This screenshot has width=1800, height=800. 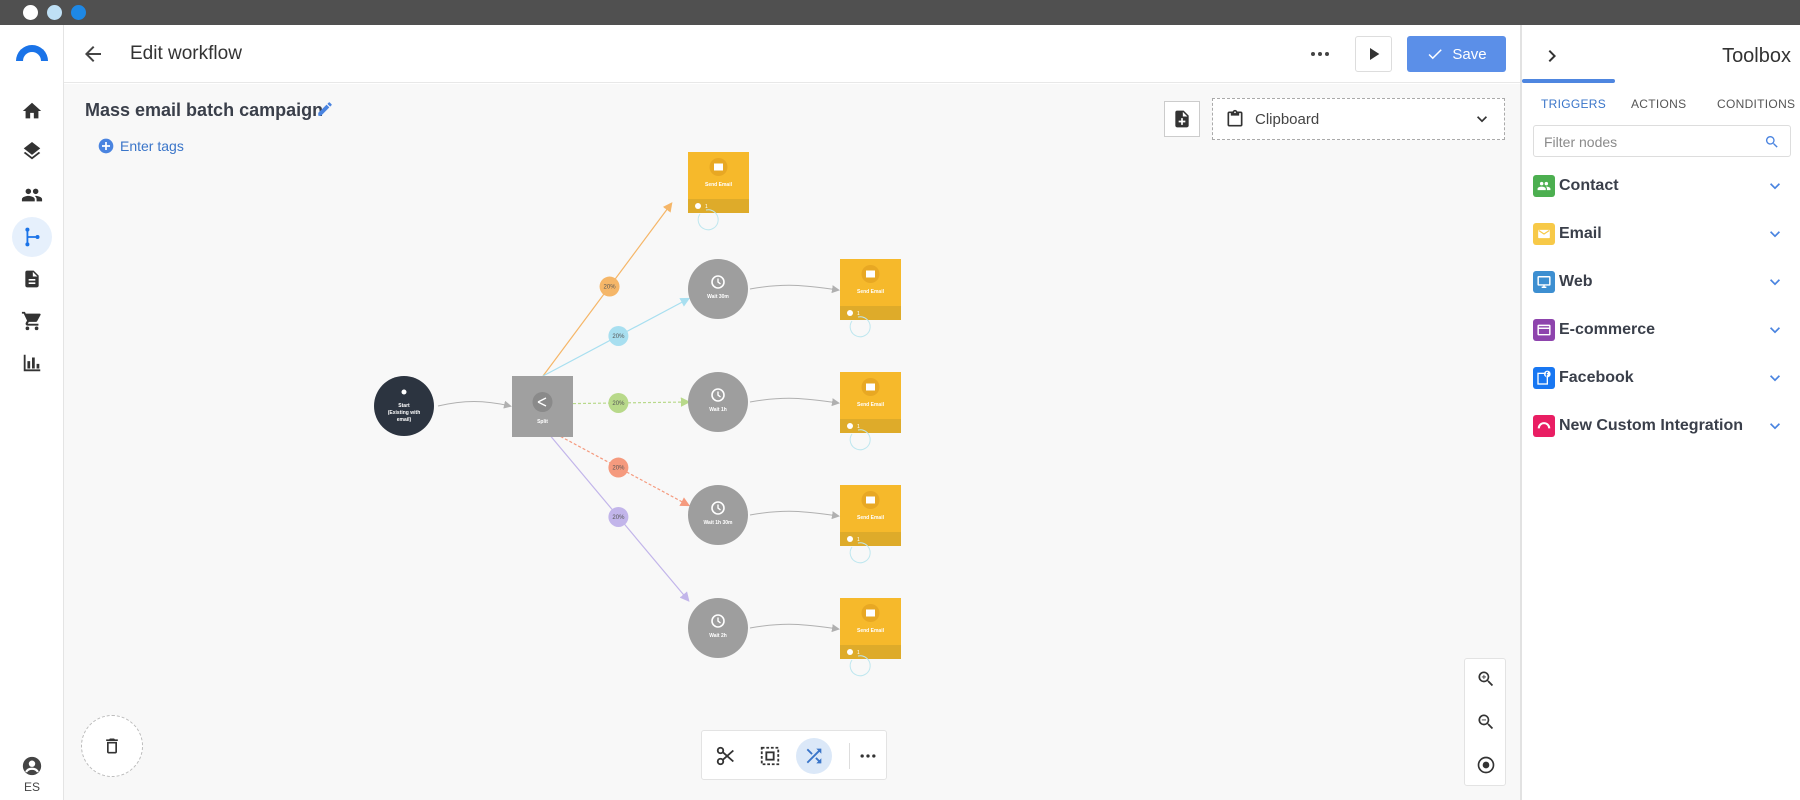 I want to click on user-initials: ES, so click(x=31, y=787).